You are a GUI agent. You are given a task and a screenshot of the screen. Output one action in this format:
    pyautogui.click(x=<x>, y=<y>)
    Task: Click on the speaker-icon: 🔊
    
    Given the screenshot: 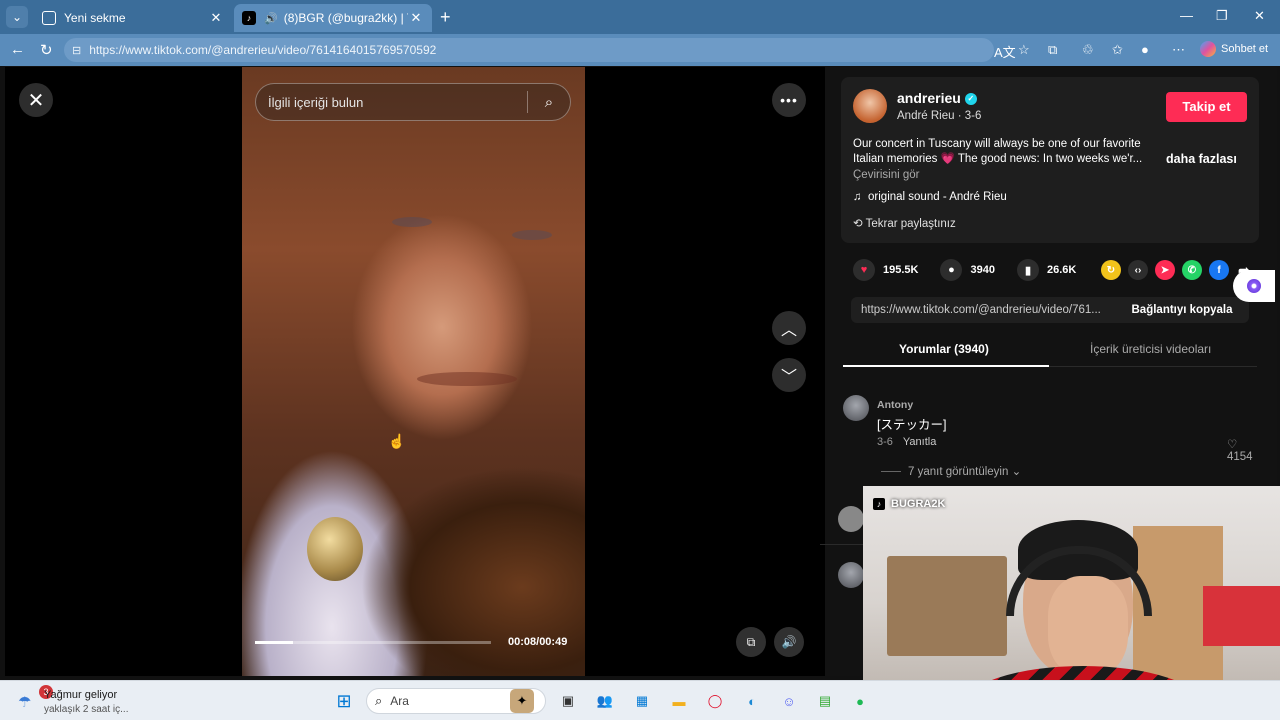 What is the action you would take?
    pyautogui.click(x=271, y=18)
    